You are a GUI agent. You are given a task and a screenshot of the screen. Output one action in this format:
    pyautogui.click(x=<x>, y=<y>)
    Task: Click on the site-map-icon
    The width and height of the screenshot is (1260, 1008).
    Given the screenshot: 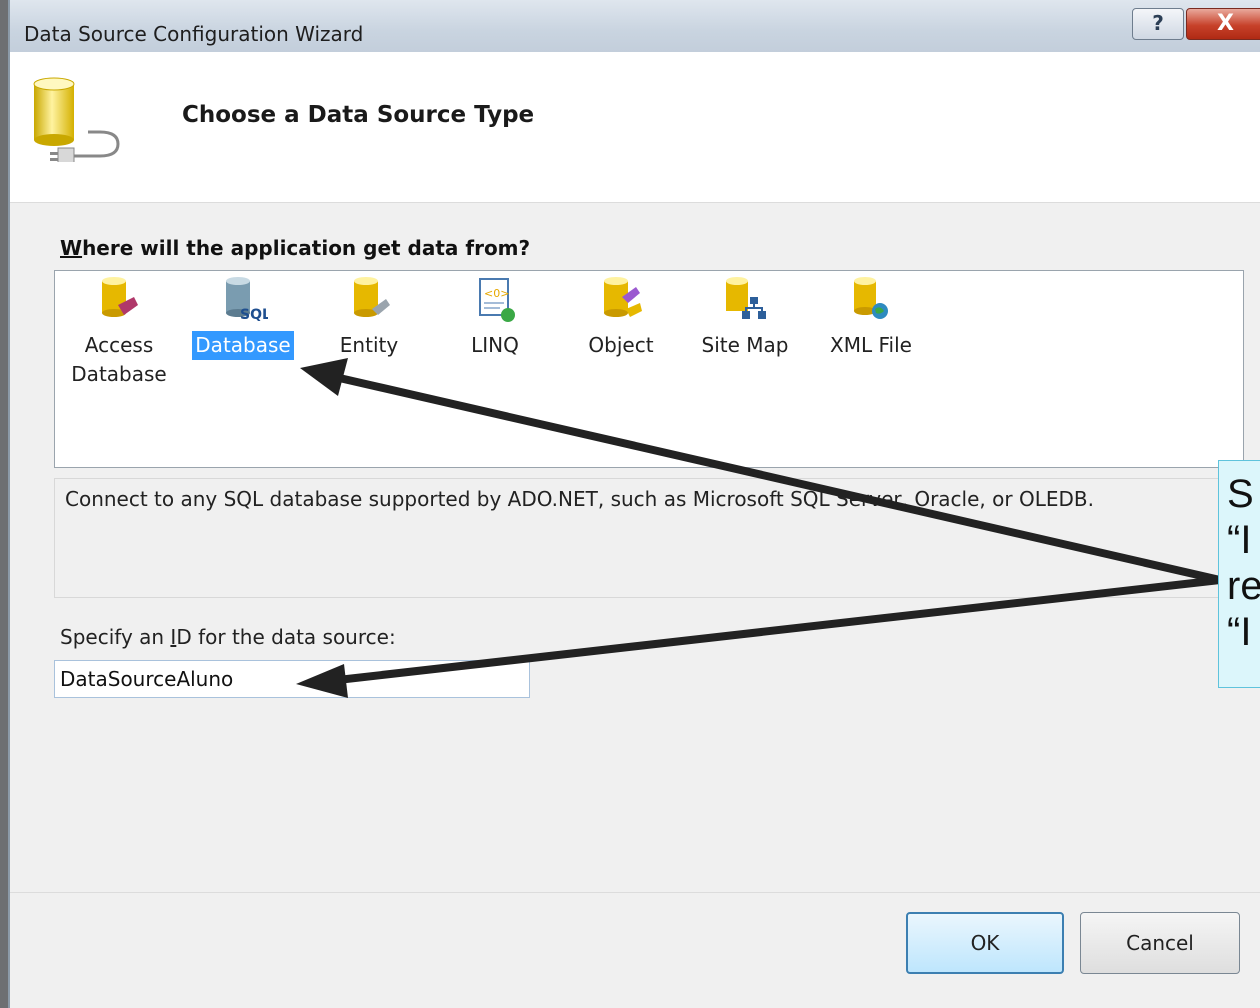 What is the action you would take?
    pyautogui.click(x=746, y=298)
    